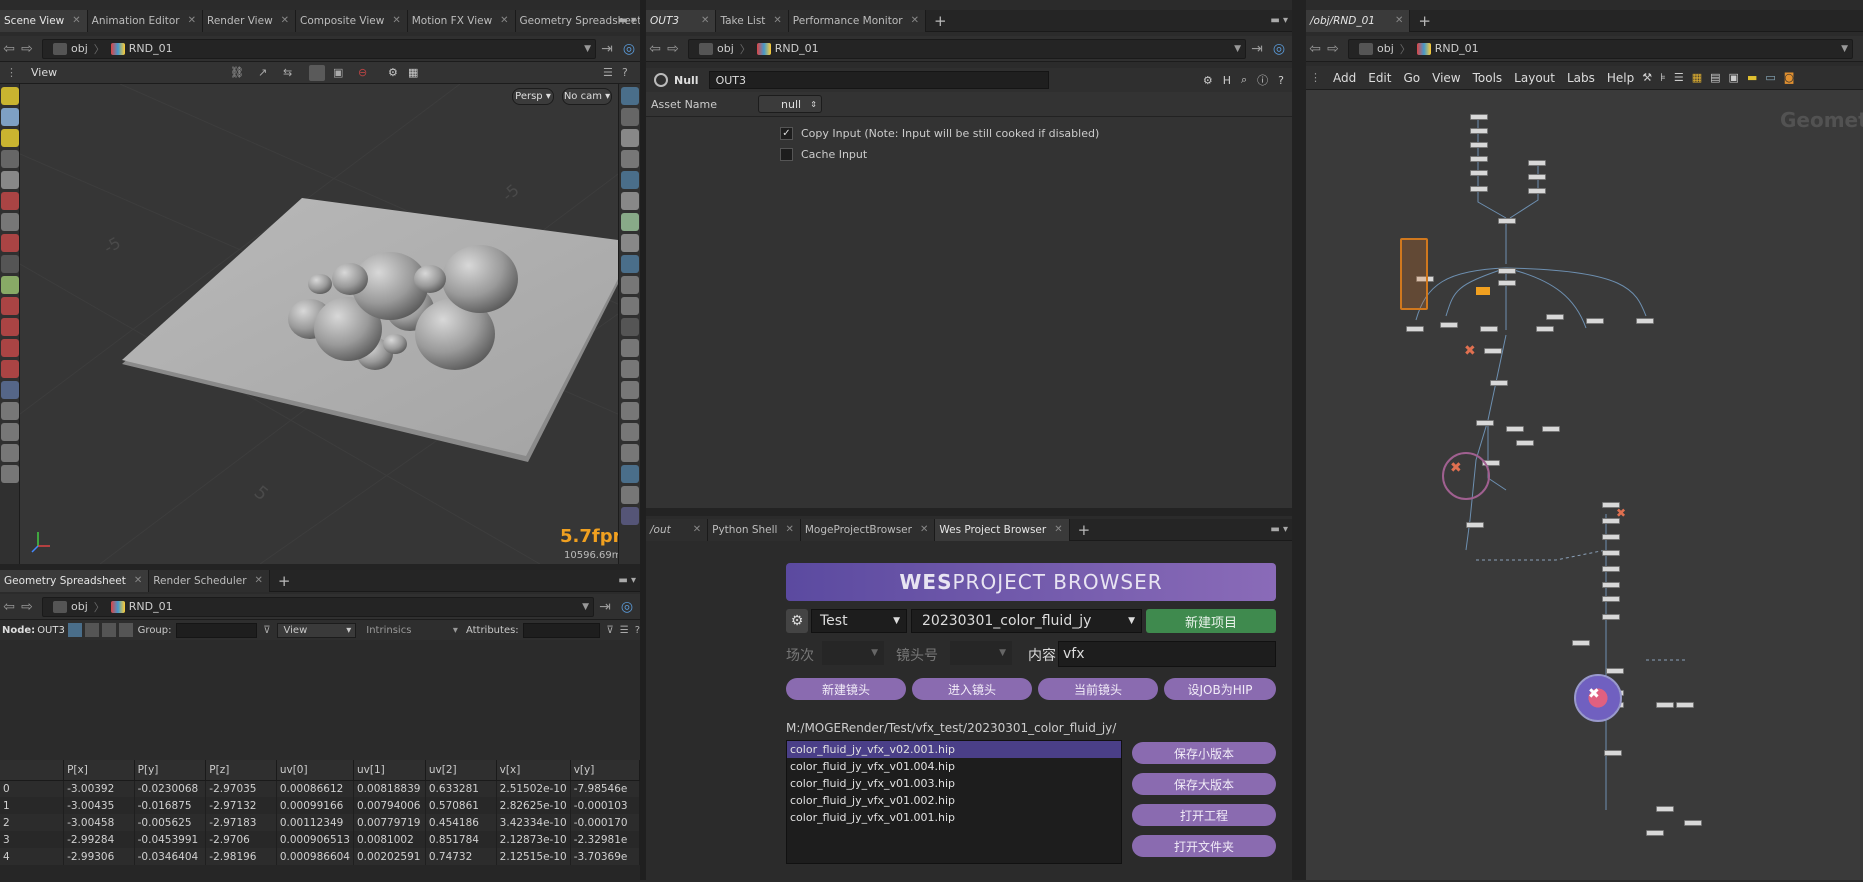 This screenshot has width=1863, height=882. What do you see at coordinates (629, 264) in the screenshot?
I see `geometry-icon` at bounding box center [629, 264].